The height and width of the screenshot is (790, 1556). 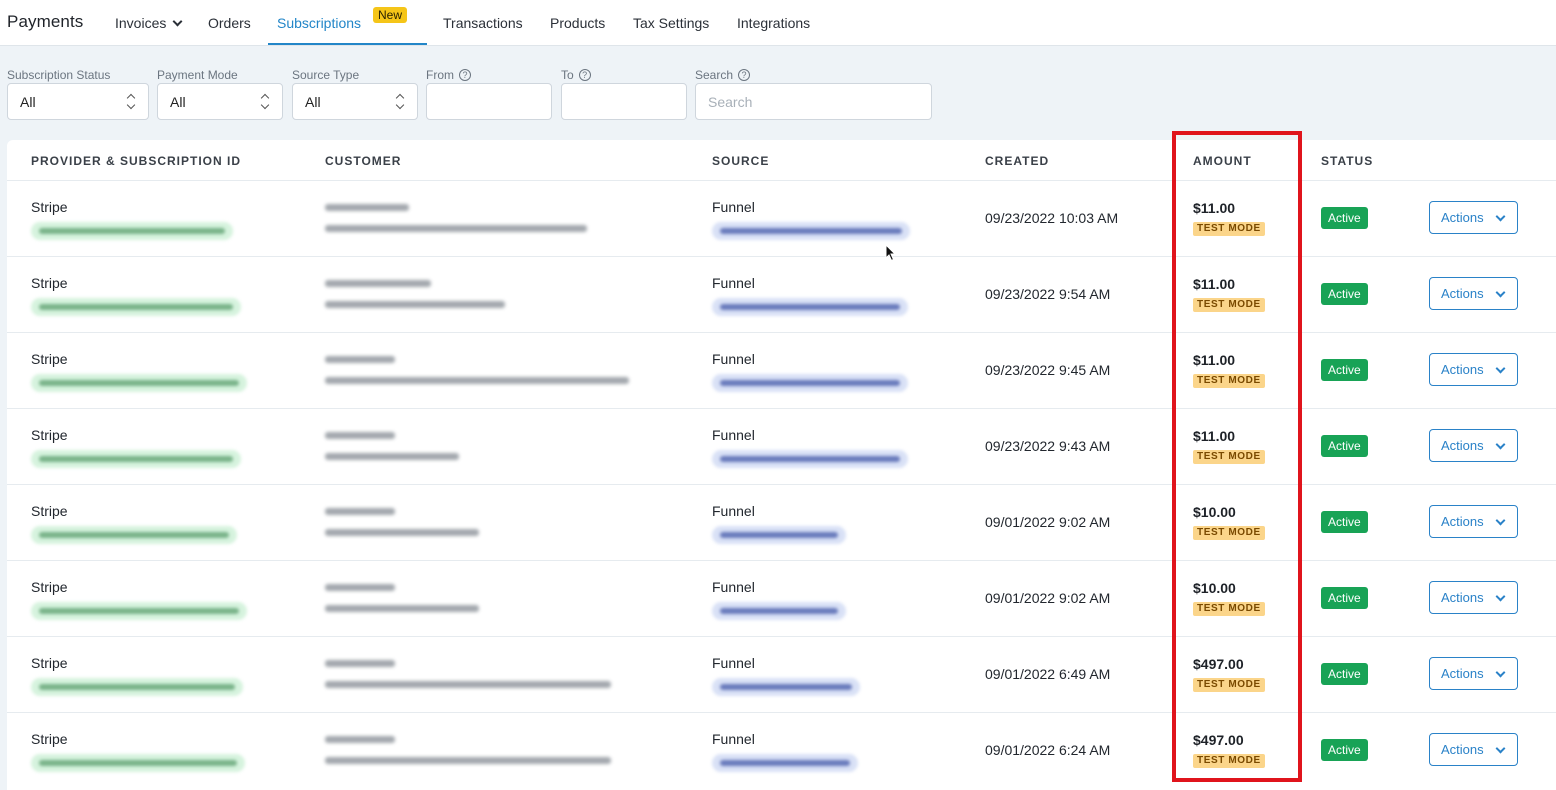 What do you see at coordinates (319, 23) in the screenshot?
I see `nav-subscriptions: Subscriptions` at bounding box center [319, 23].